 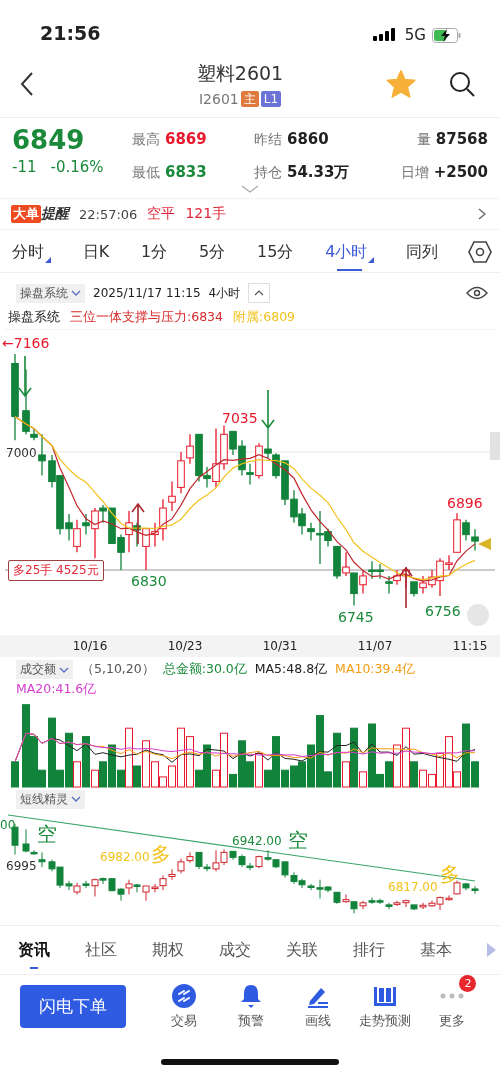 I want to click on change-percent: -0.16%, so click(x=77, y=167).